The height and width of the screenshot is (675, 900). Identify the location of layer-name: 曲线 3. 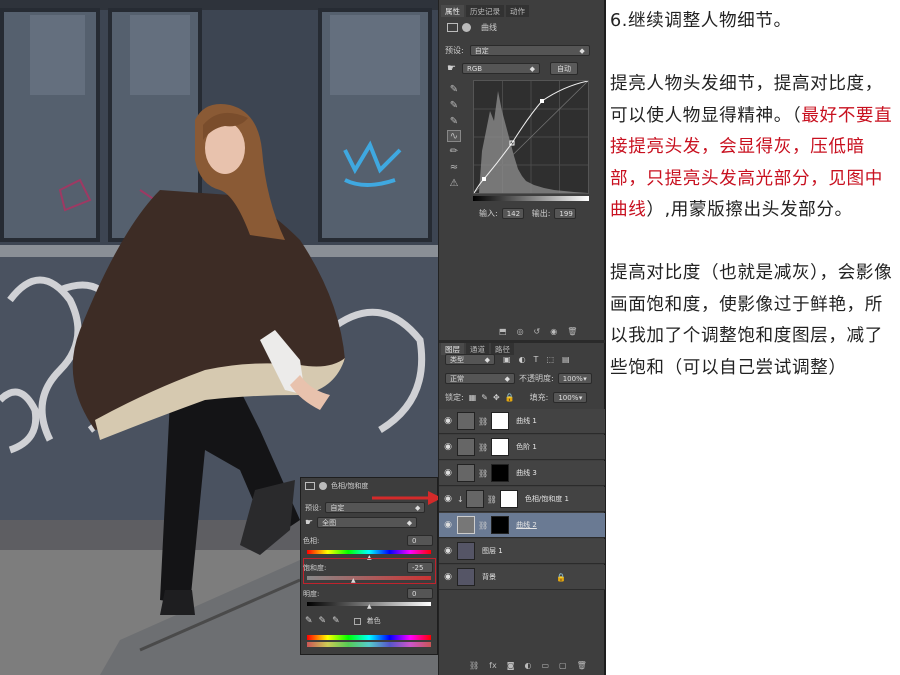
(526, 473).